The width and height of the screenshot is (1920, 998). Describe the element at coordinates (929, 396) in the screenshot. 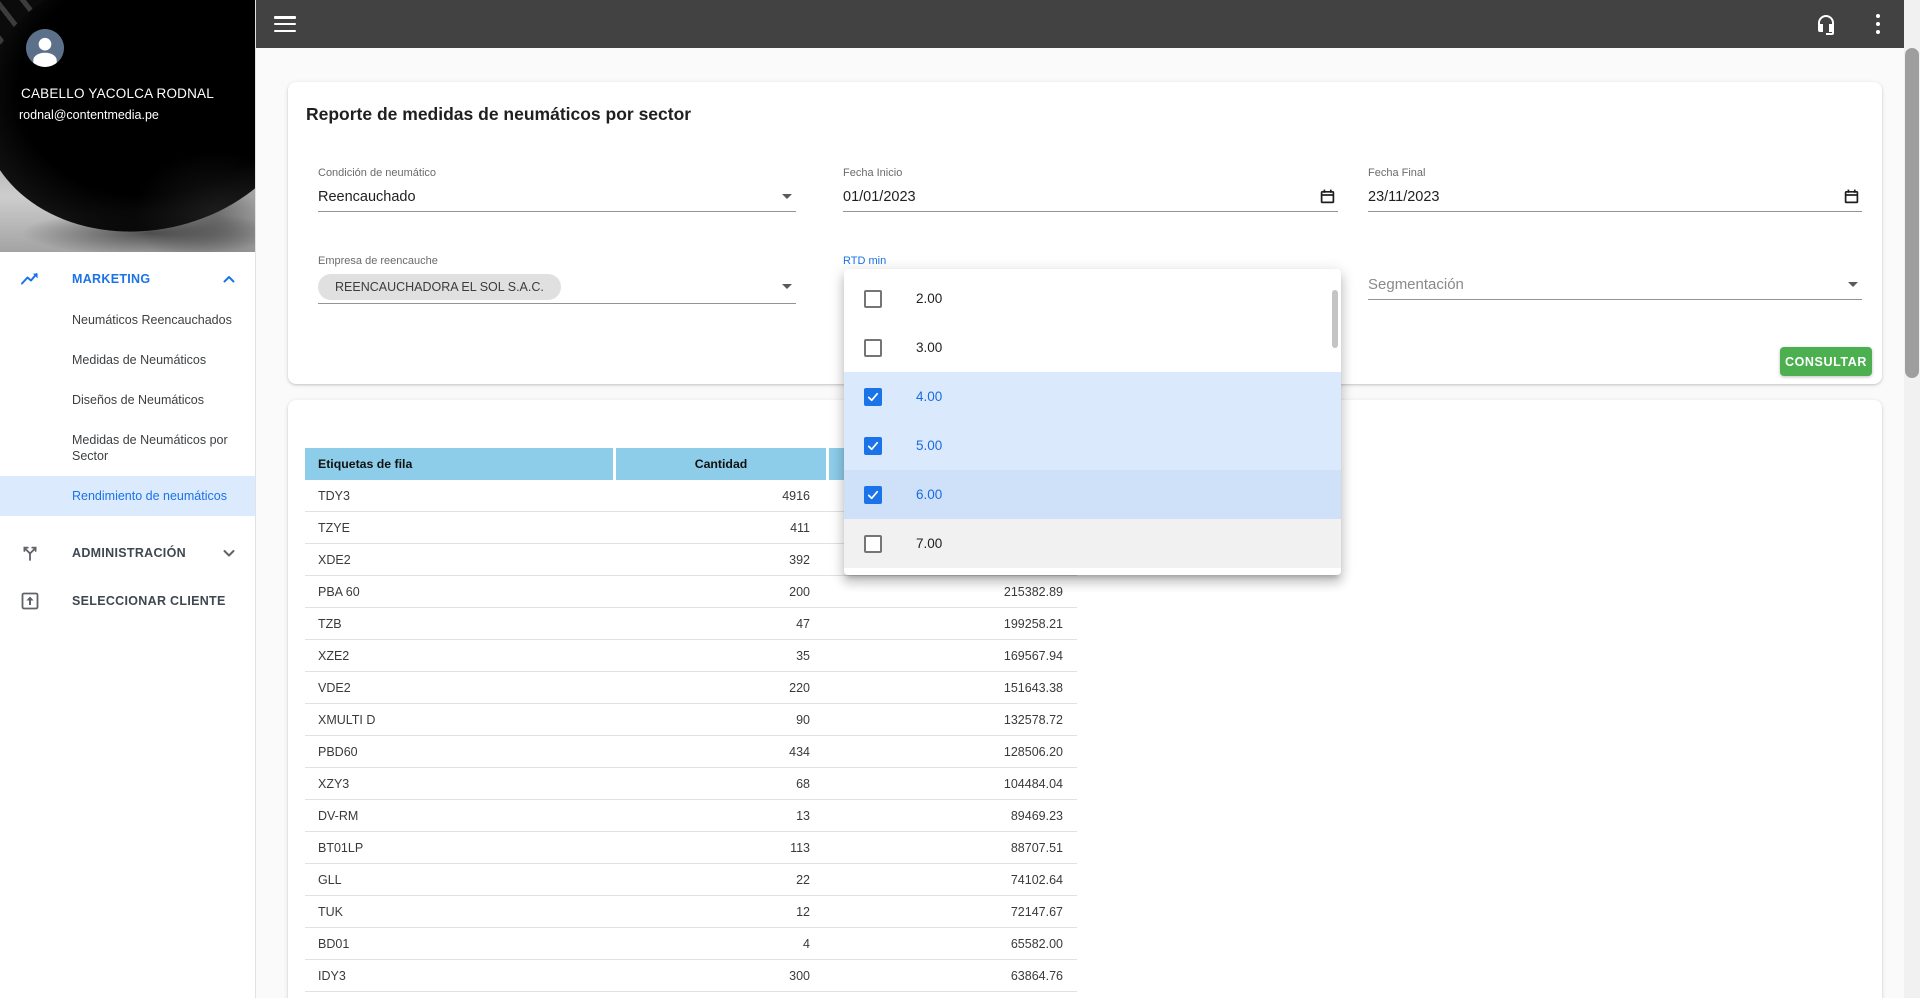

I see `dropdown-option-label: 4.00` at that location.